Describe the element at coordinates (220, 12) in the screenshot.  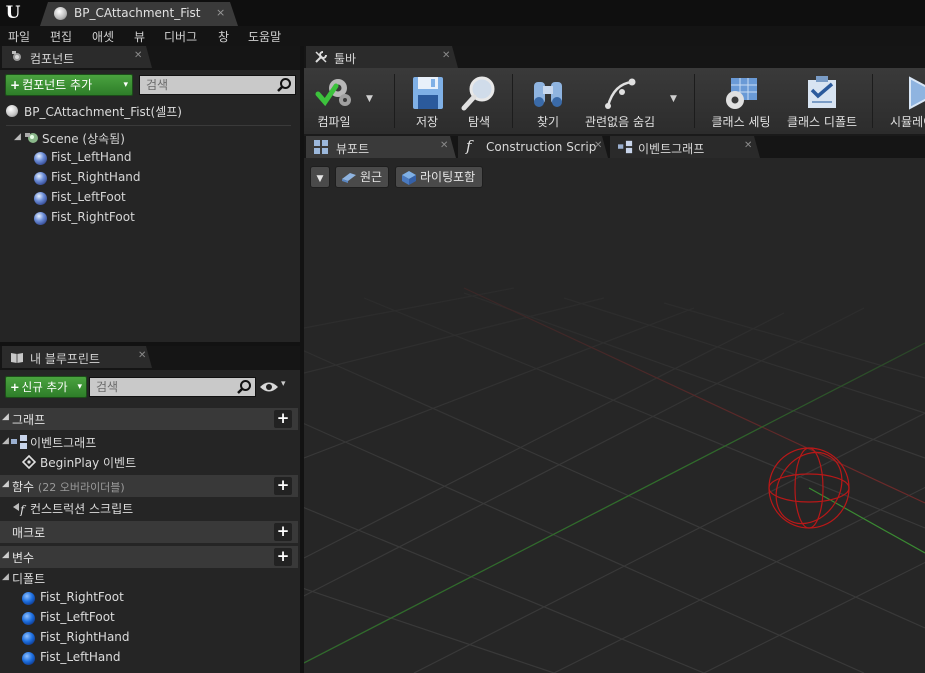
I see `close-icon: ×` at that location.